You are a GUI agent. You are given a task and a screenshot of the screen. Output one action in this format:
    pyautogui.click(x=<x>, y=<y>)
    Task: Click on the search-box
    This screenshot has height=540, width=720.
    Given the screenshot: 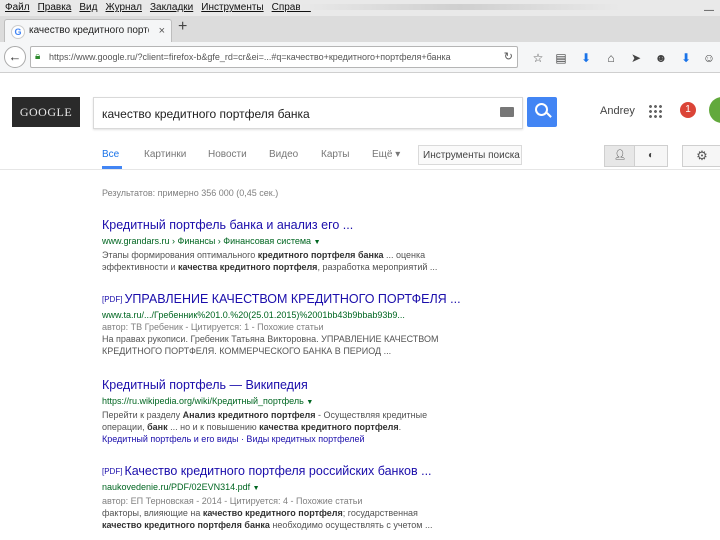 What is the action you would take?
    pyautogui.click(x=308, y=113)
    